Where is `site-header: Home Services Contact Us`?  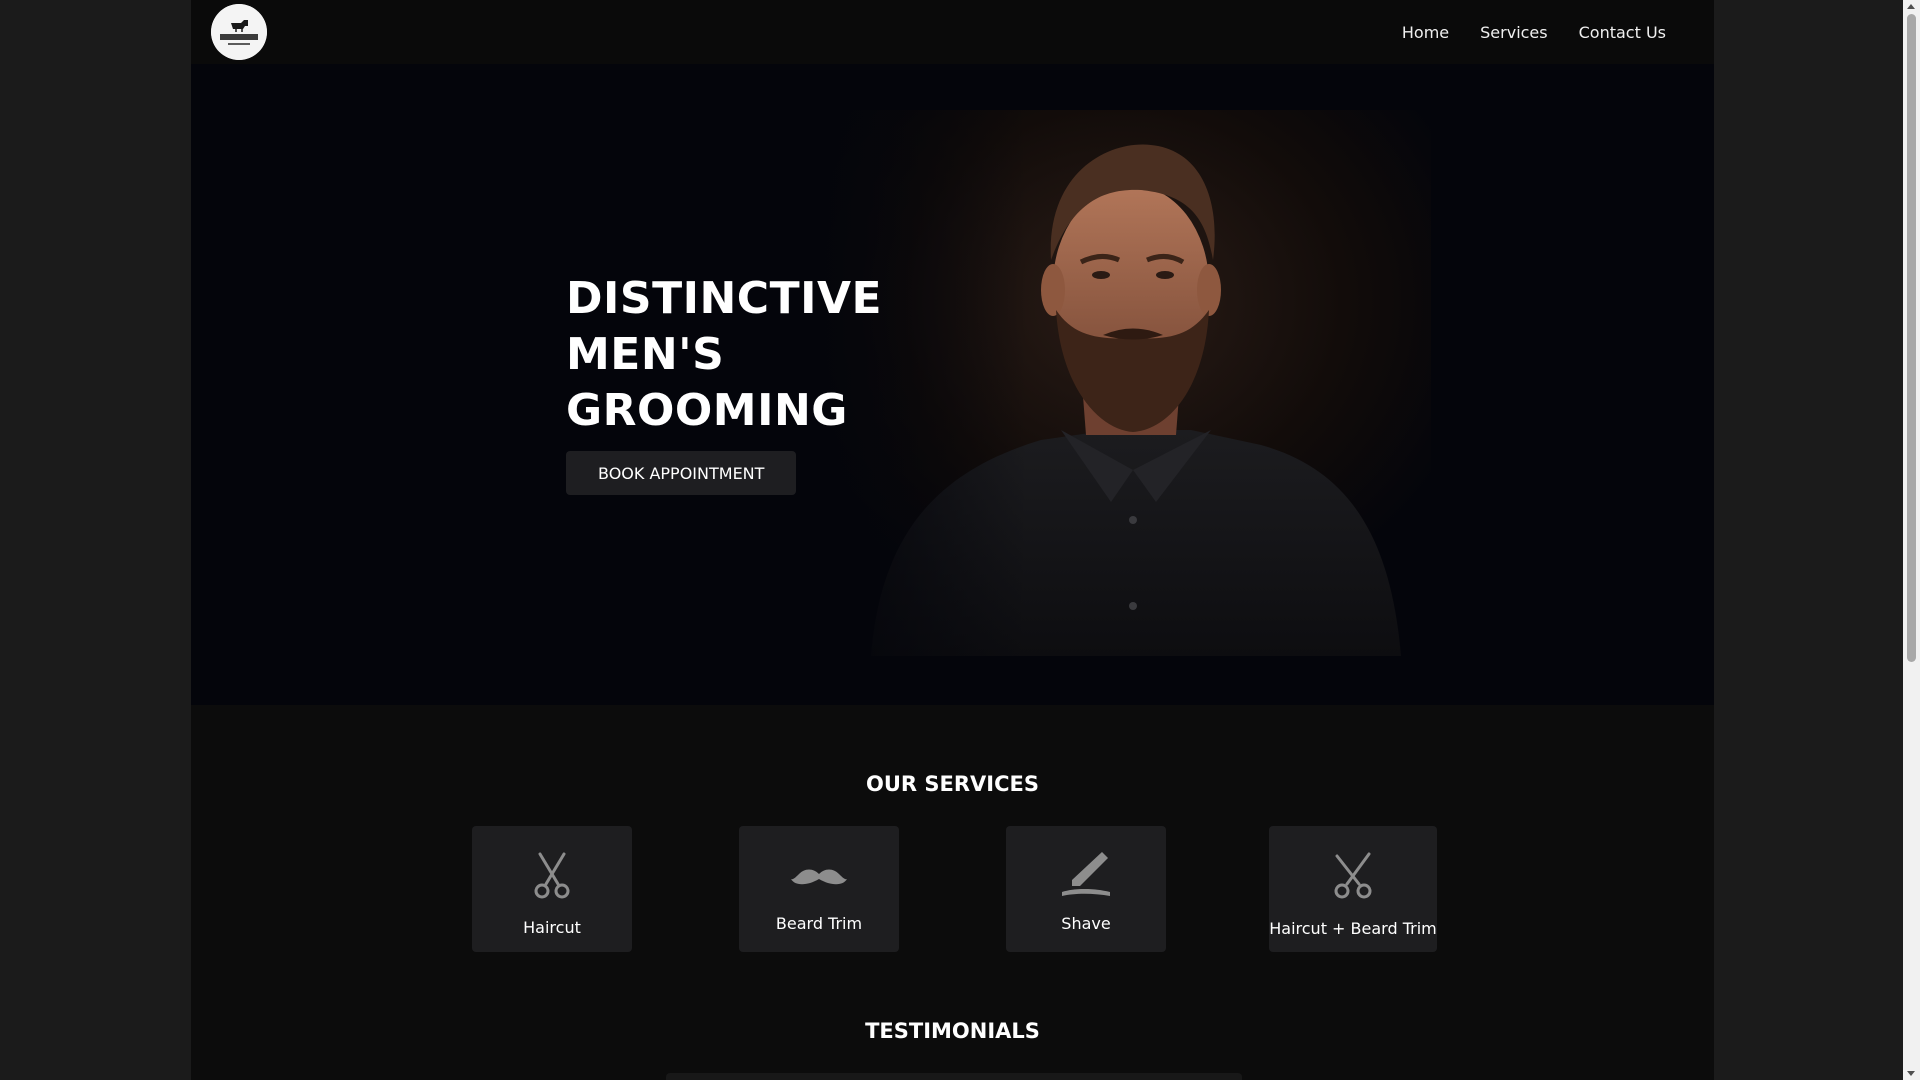
site-header: Home Services Contact Us is located at coordinates (952, 32).